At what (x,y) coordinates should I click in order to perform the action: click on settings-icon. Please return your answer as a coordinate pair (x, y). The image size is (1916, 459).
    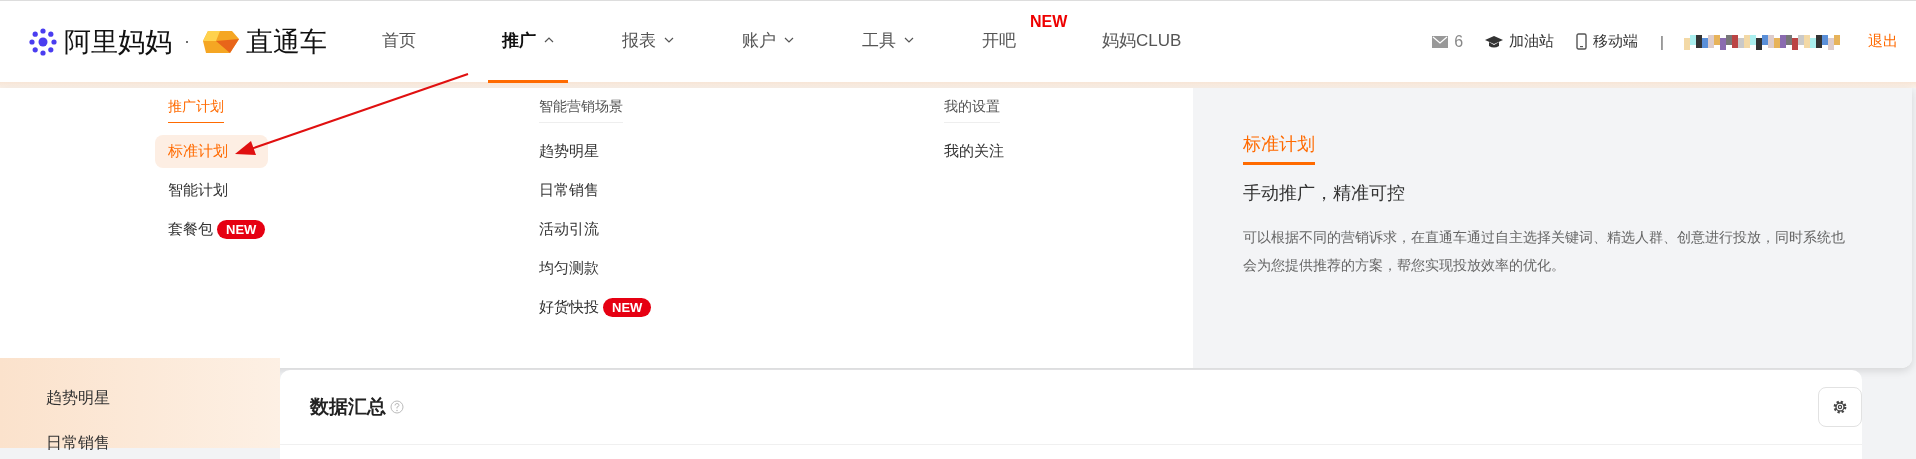
    Looking at the image, I should click on (1840, 407).